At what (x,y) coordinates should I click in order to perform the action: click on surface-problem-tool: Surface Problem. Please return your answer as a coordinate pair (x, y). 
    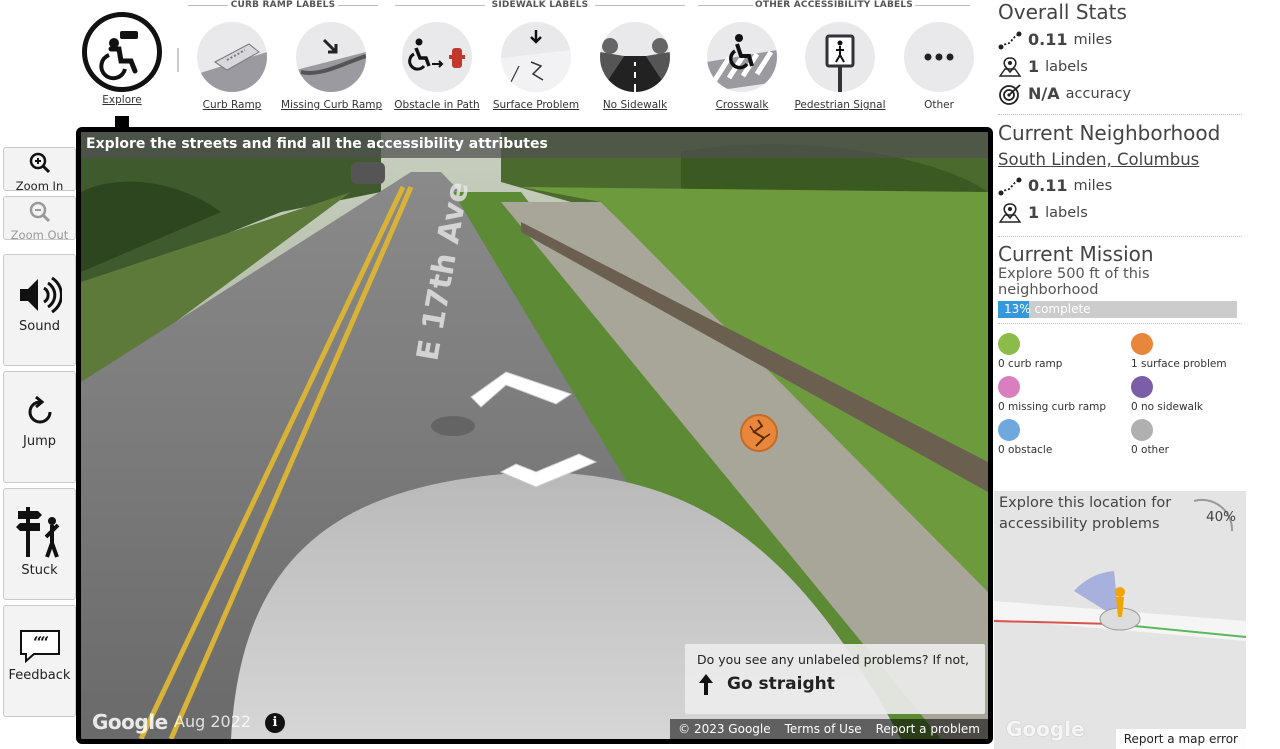
    Looking at the image, I should click on (536, 66).